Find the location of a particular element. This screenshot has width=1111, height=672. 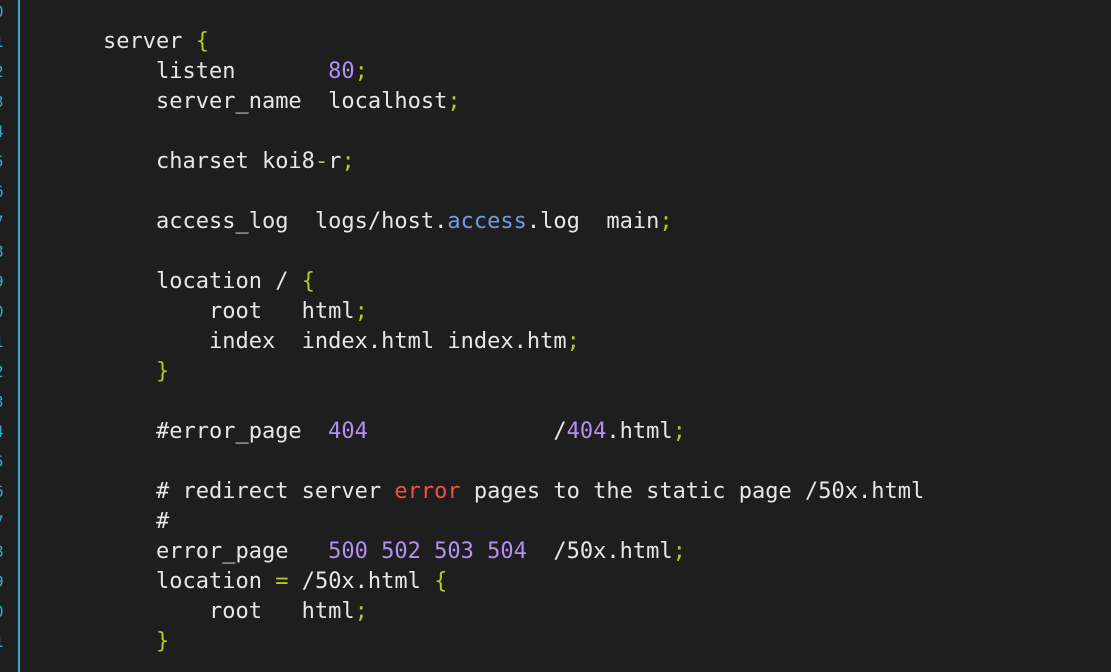

code-token: charset koi8 is located at coordinates (235, 161).